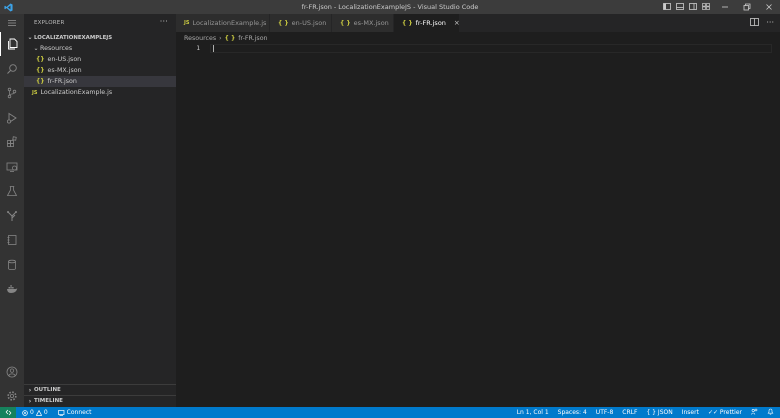 The width and height of the screenshot is (780, 418). I want to click on manage-gear-icon, so click(12, 396).